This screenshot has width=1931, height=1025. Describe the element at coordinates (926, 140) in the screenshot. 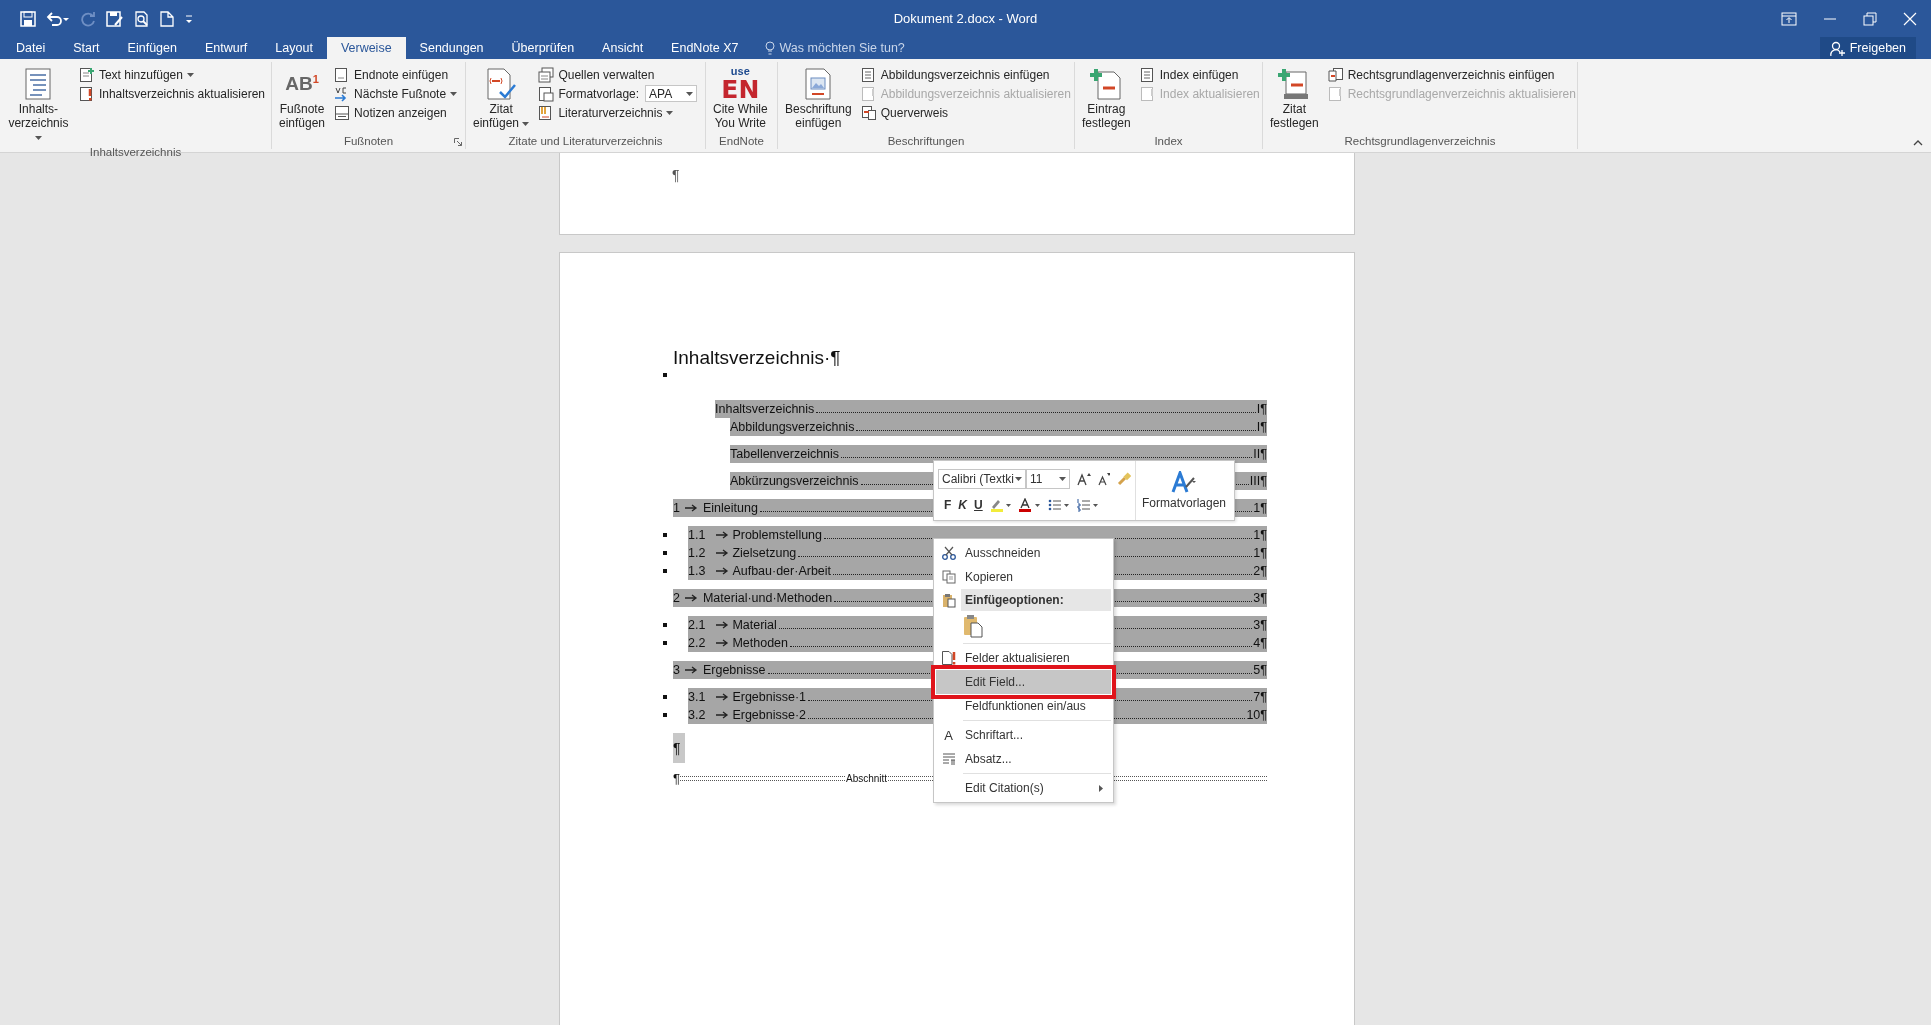

I see `group-label: Beschriftungen` at that location.